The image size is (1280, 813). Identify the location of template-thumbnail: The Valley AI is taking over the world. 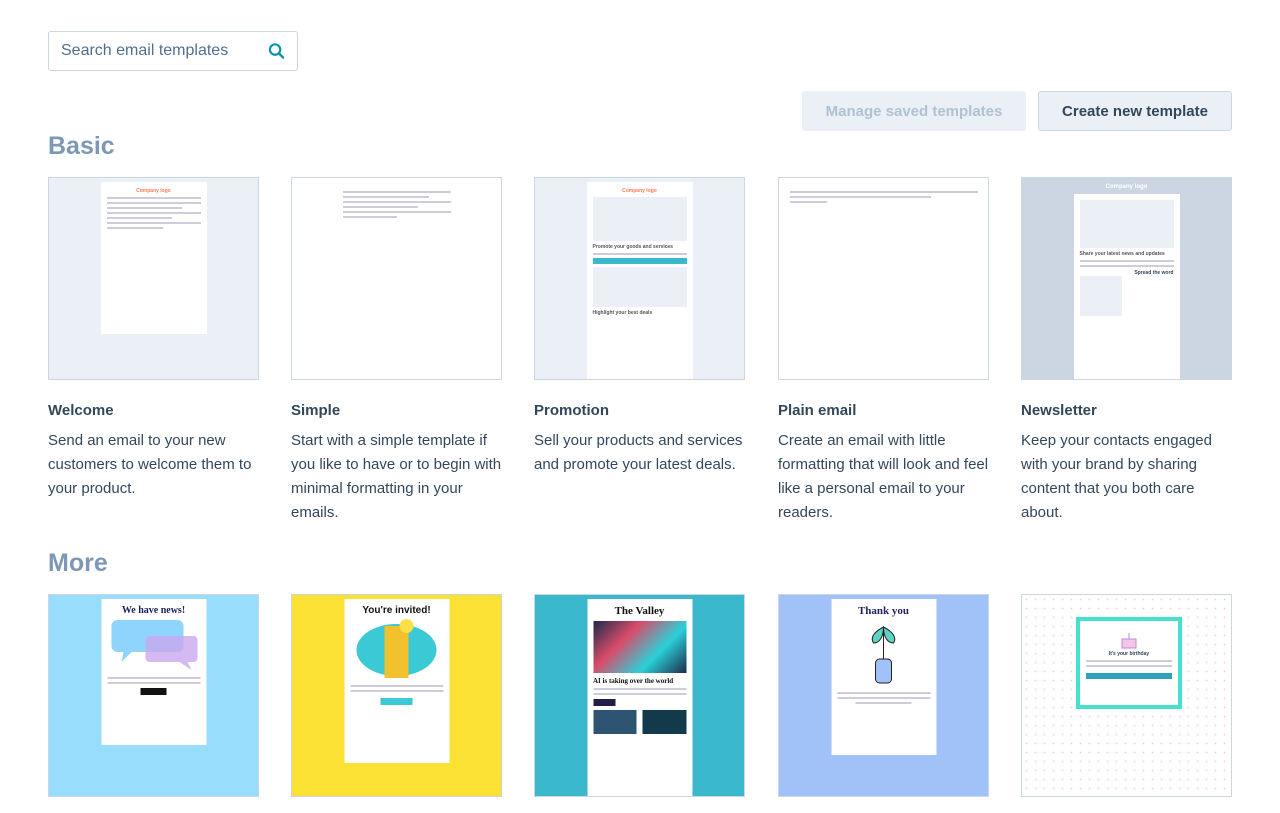
(639, 695).